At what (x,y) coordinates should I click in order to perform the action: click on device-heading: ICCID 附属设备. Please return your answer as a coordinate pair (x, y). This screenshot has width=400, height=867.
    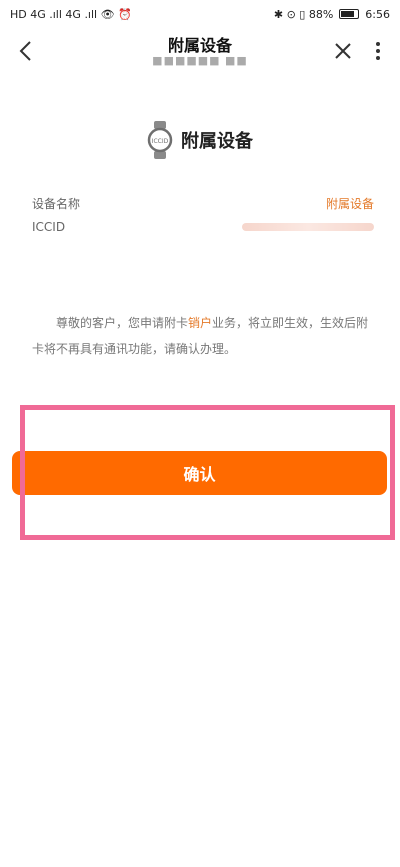
    Looking at the image, I should click on (200, 140).